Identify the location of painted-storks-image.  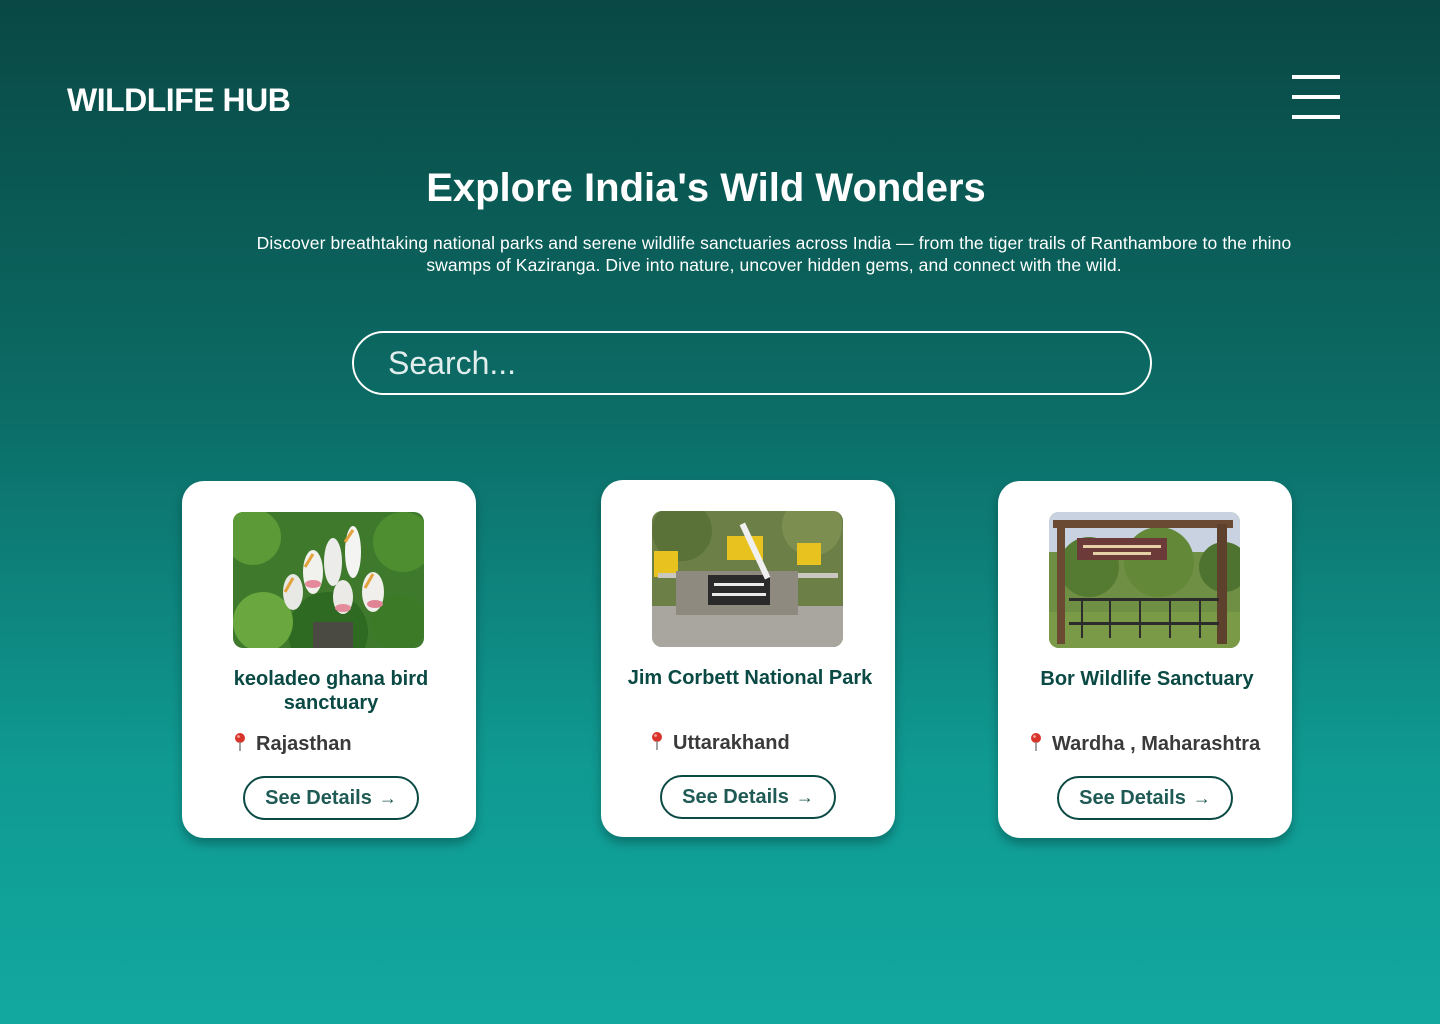
(328, 580).